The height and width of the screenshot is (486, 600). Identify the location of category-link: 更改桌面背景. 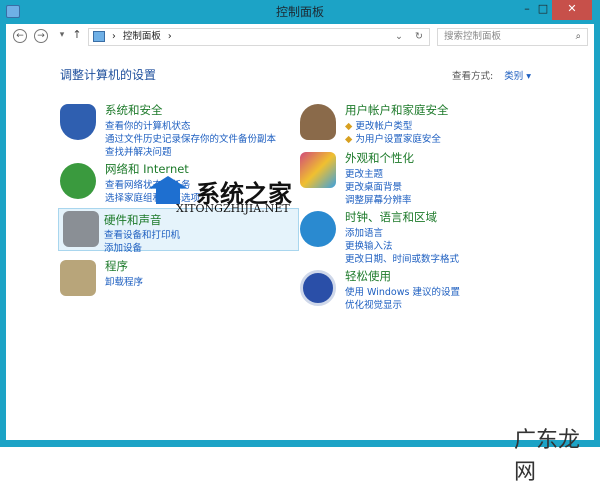
(373, 186).